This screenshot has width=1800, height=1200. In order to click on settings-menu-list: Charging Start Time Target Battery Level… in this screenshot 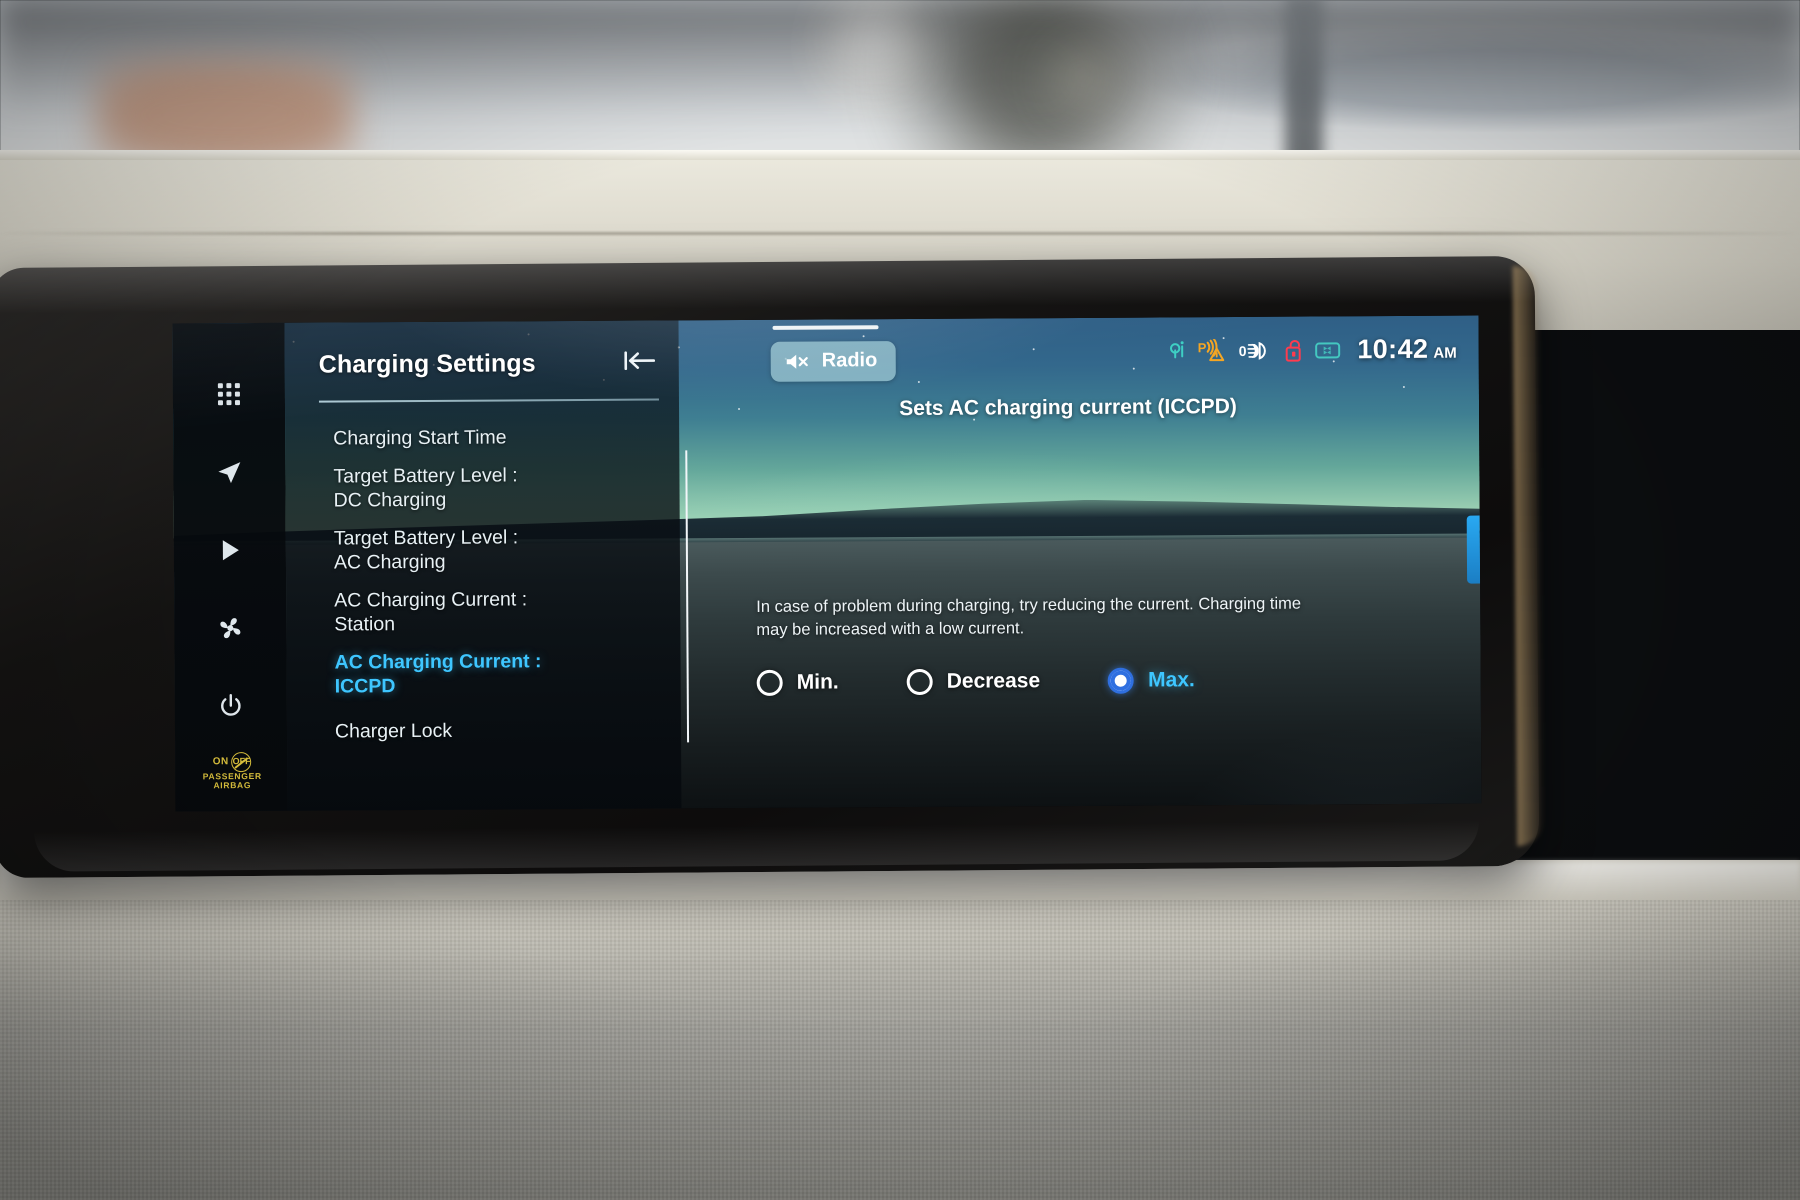, I will do `click(483, 584)`.